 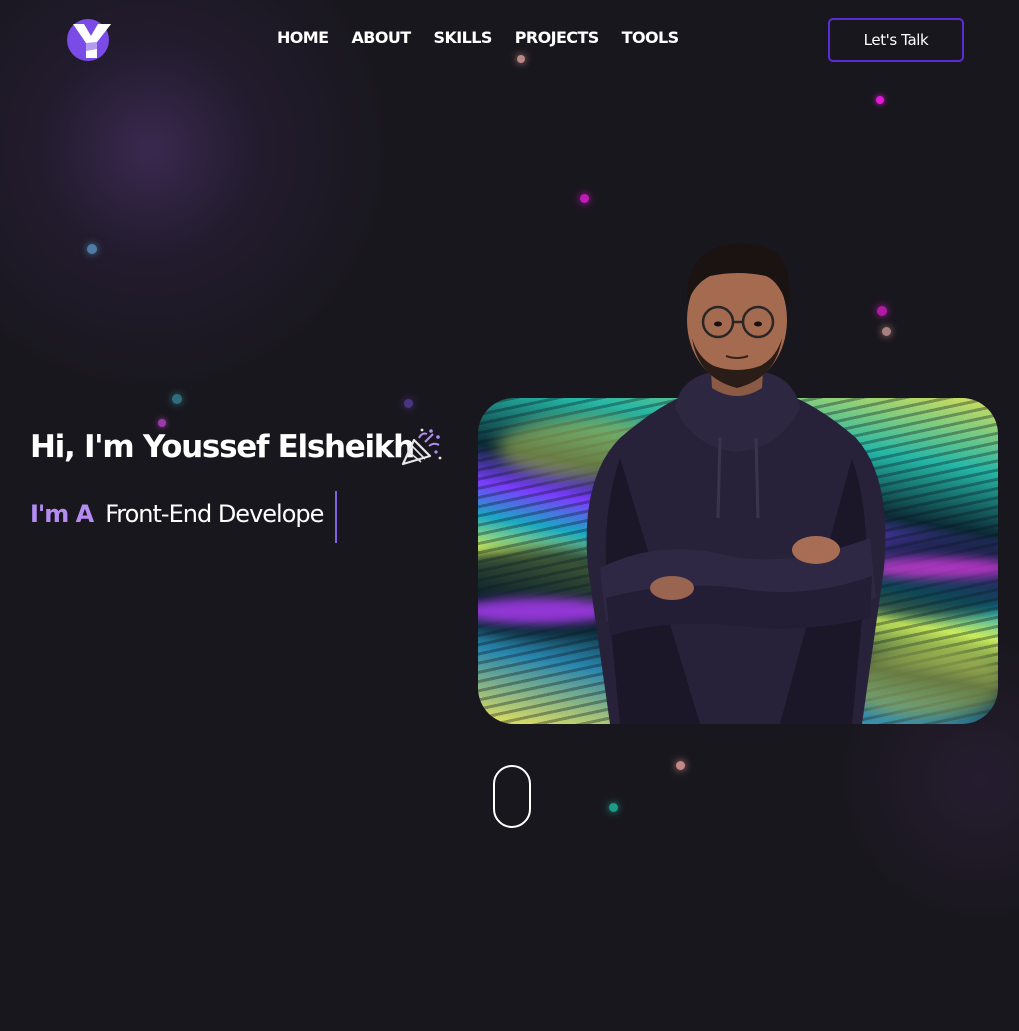 I want to click on main-nav: HOME ABOUT SKILLS PROJECTS TOOLS, so click(x=489, y=37).